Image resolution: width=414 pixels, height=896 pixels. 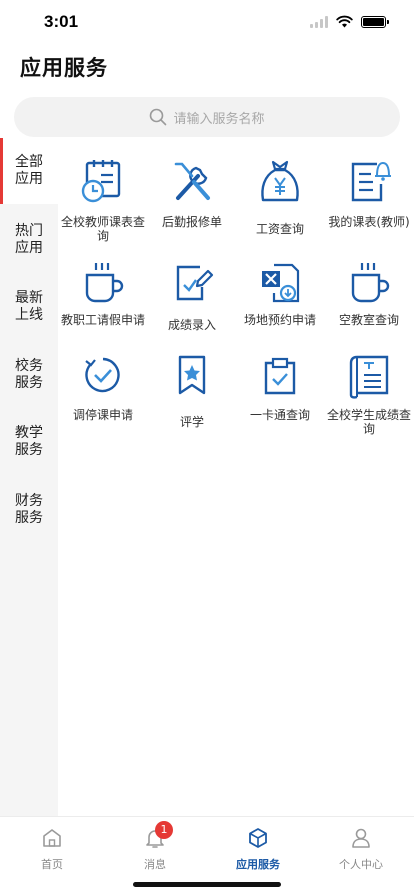 What do you see at coordinates (158, 117) in the screenshot?
I see `search-icon` at bounding box center [158, 117].